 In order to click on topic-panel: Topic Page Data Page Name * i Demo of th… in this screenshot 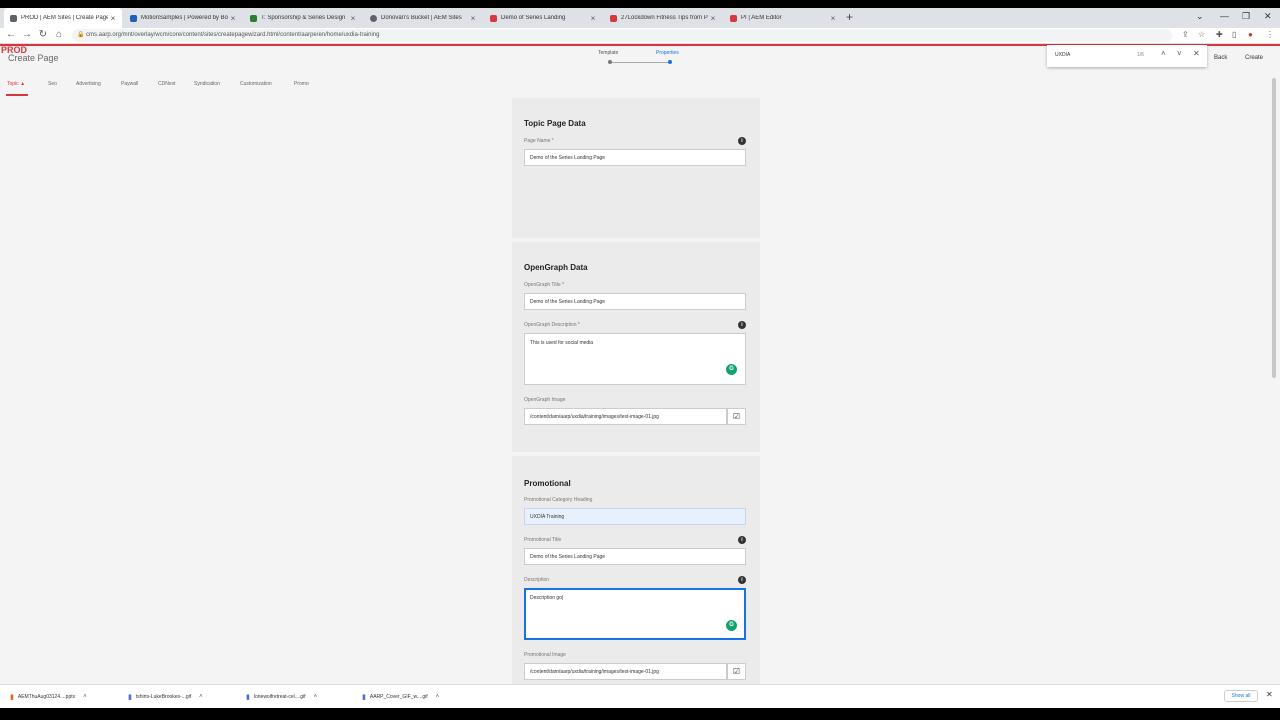, I will do `click(636, 168)`.